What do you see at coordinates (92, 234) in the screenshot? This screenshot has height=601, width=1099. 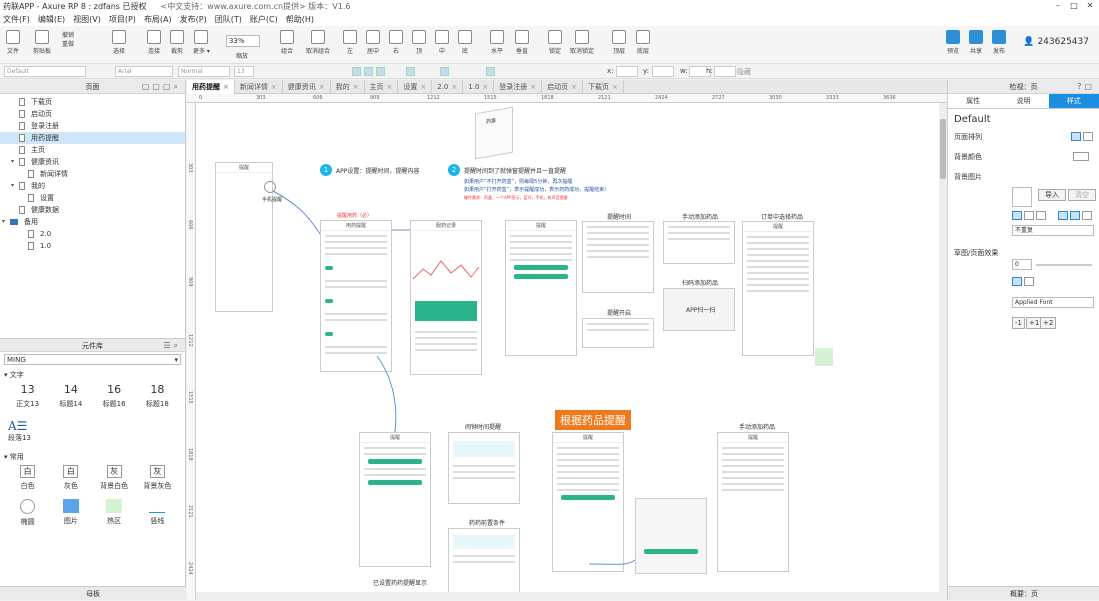 I see `page-item: 2.0` at bounding box center [92, 234].